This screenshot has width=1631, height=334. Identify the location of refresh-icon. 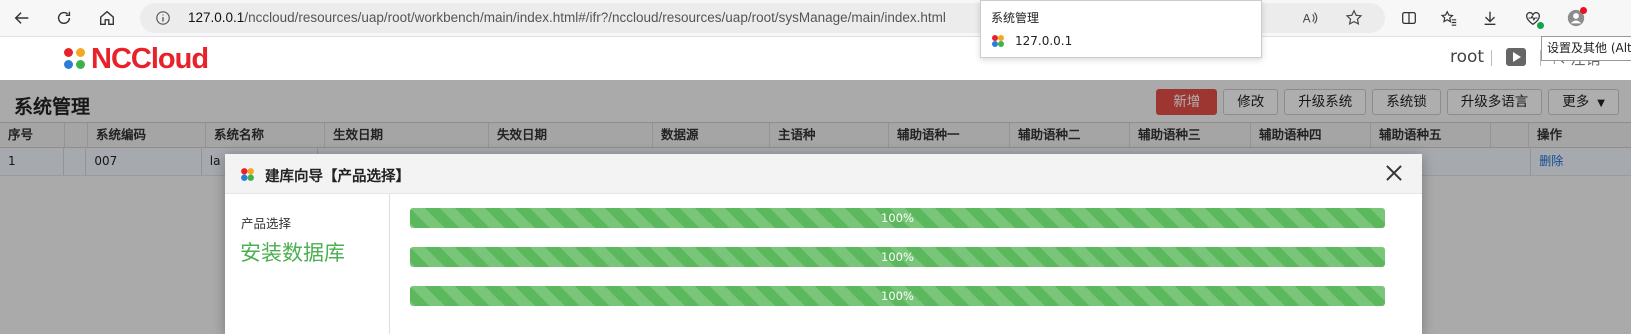
(64, 18).